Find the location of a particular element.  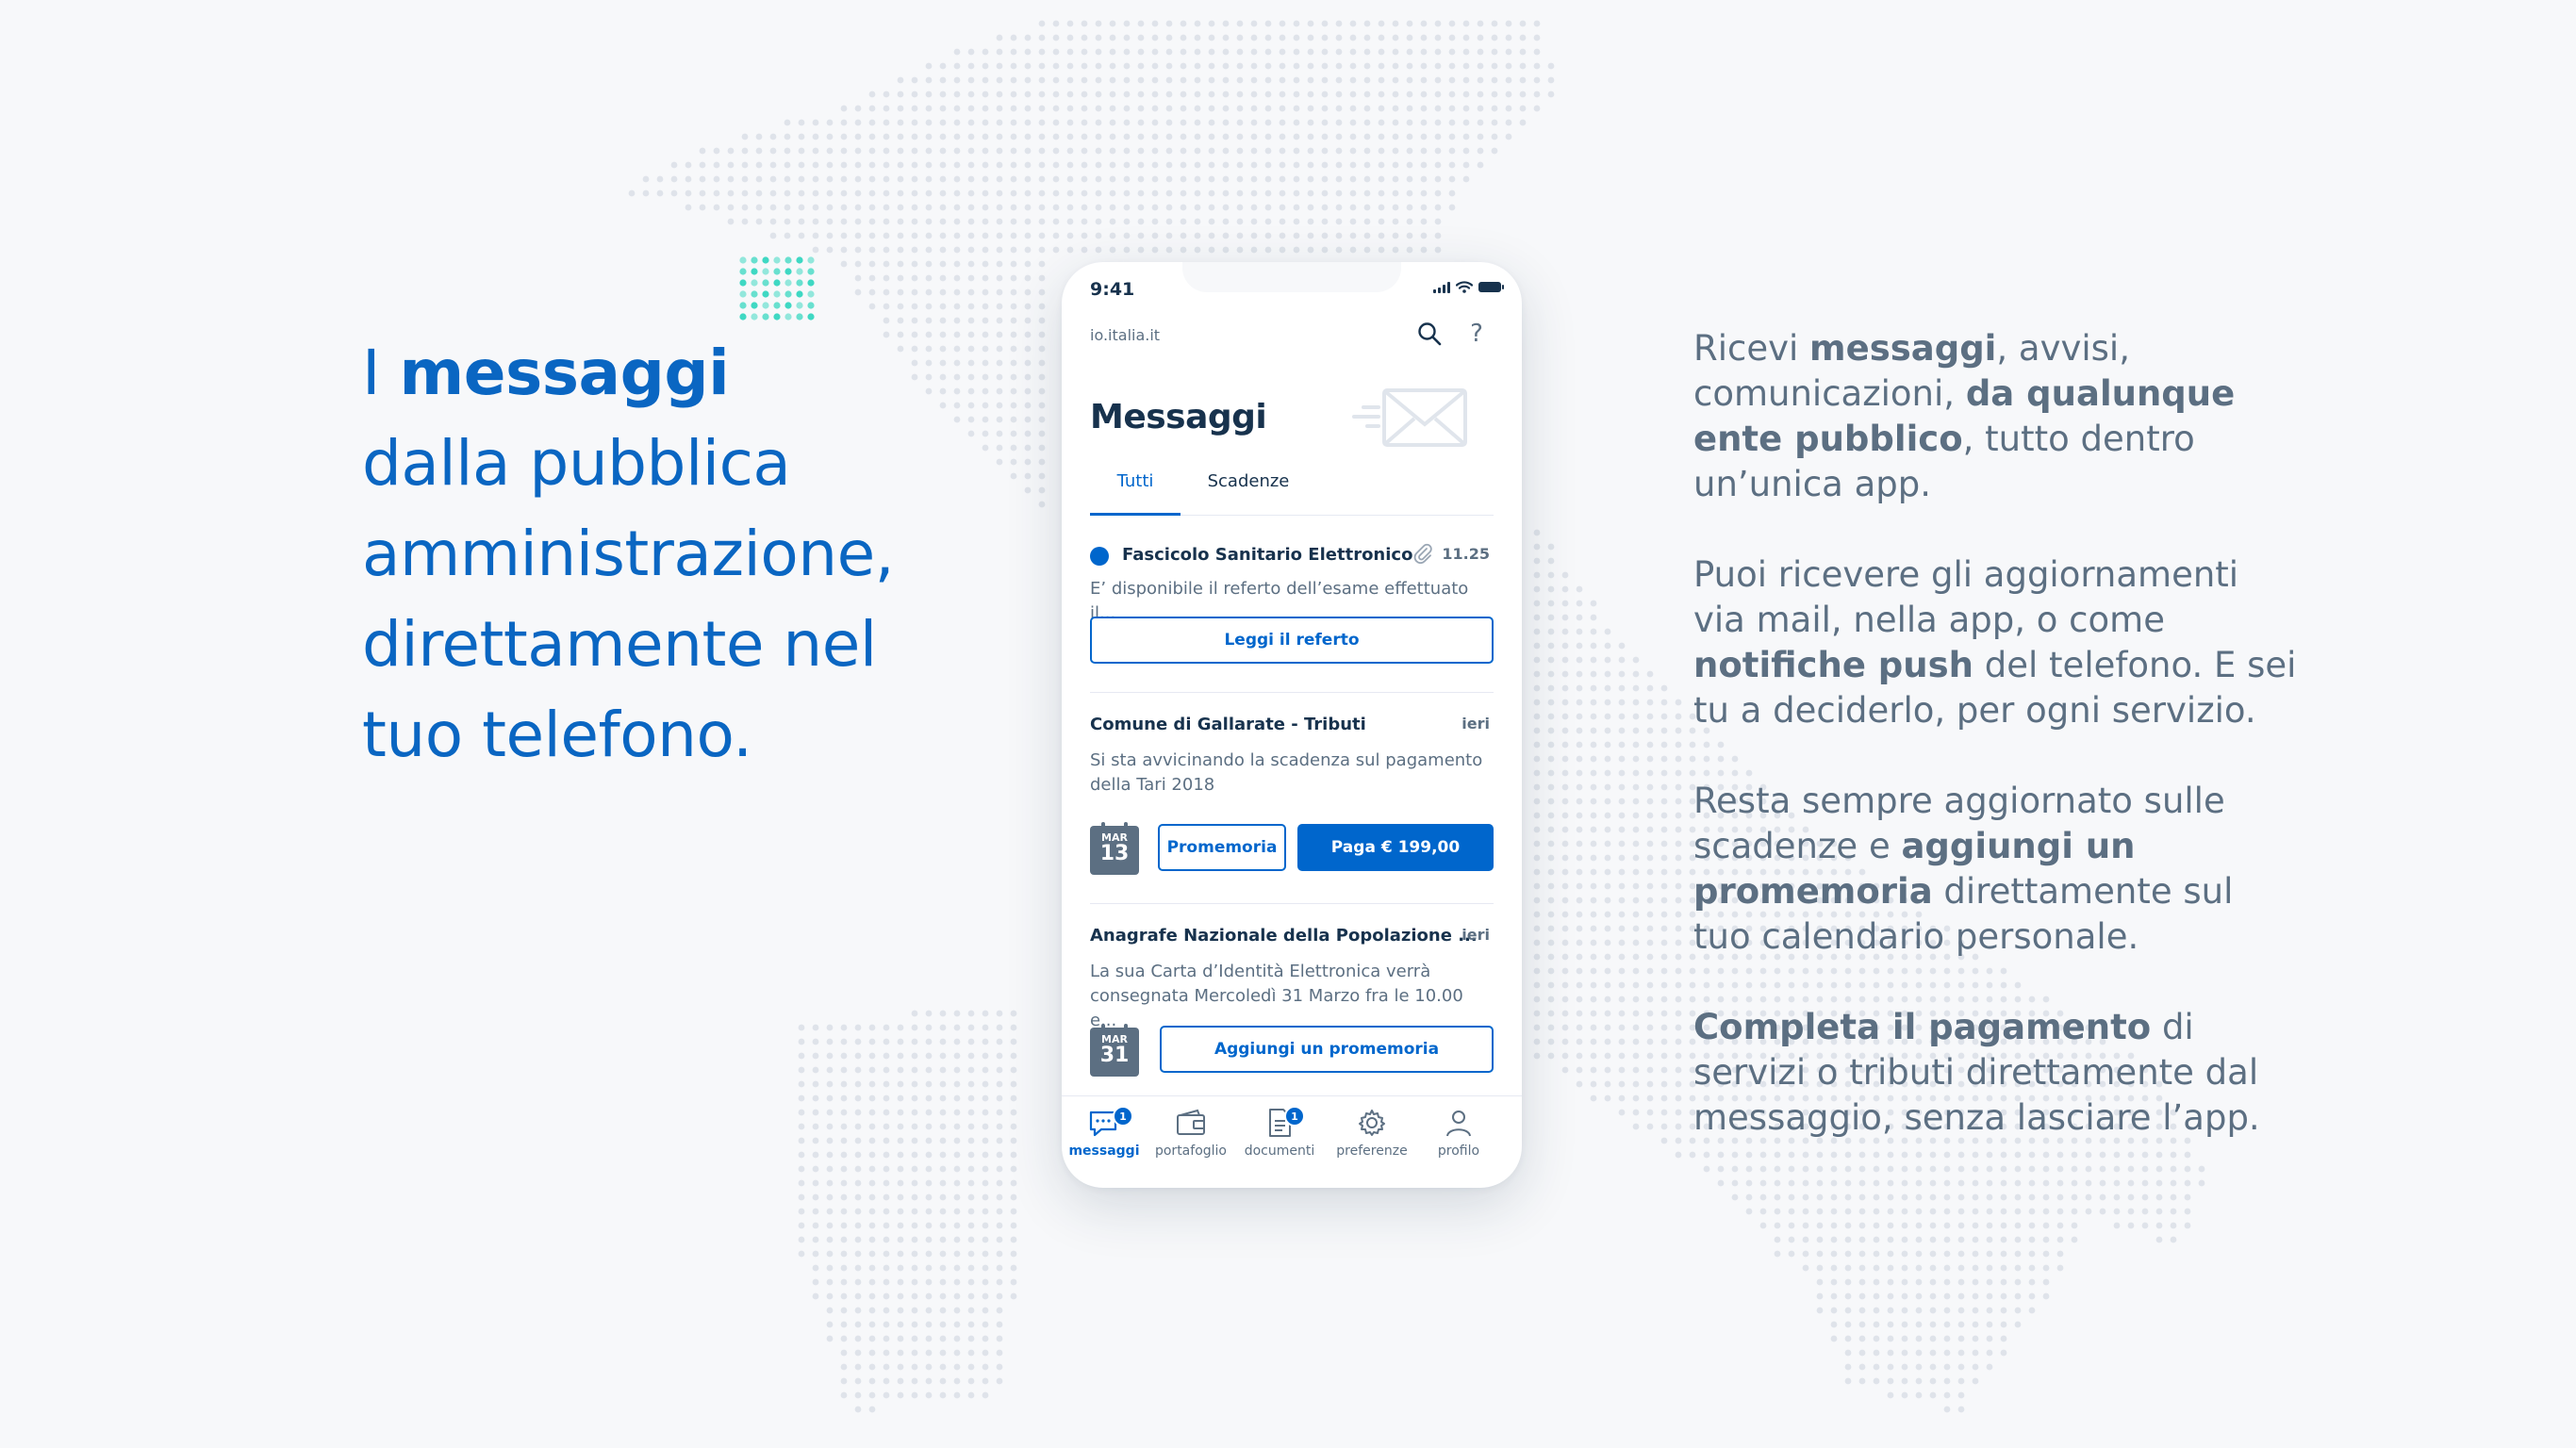

tab-scadenze: Scadenze is located at coordinates (1248, 492).